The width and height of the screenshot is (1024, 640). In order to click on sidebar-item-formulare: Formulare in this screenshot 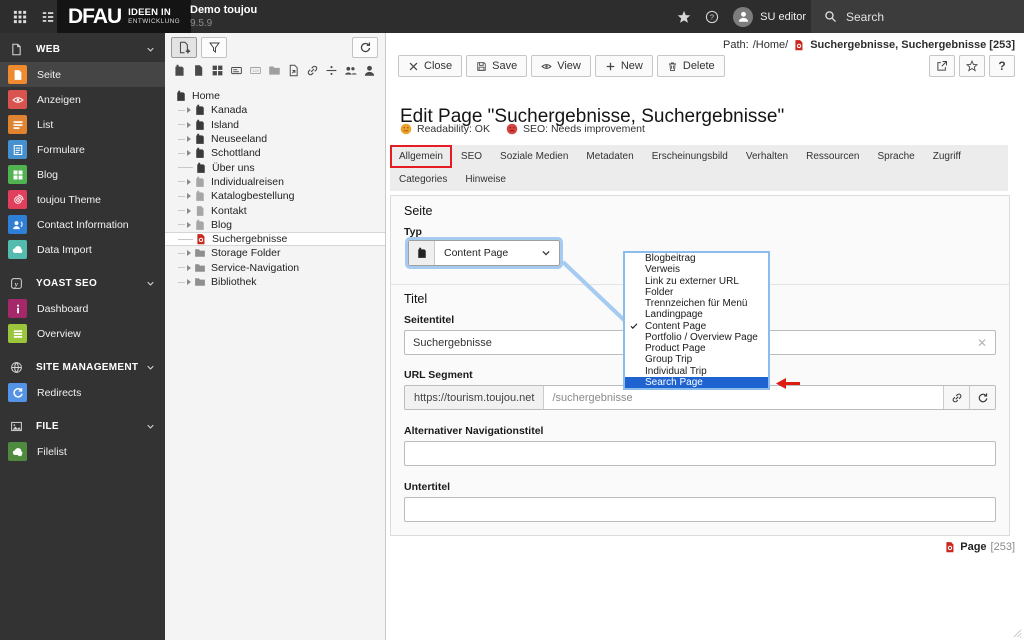, I will do `click(82, 149)`.